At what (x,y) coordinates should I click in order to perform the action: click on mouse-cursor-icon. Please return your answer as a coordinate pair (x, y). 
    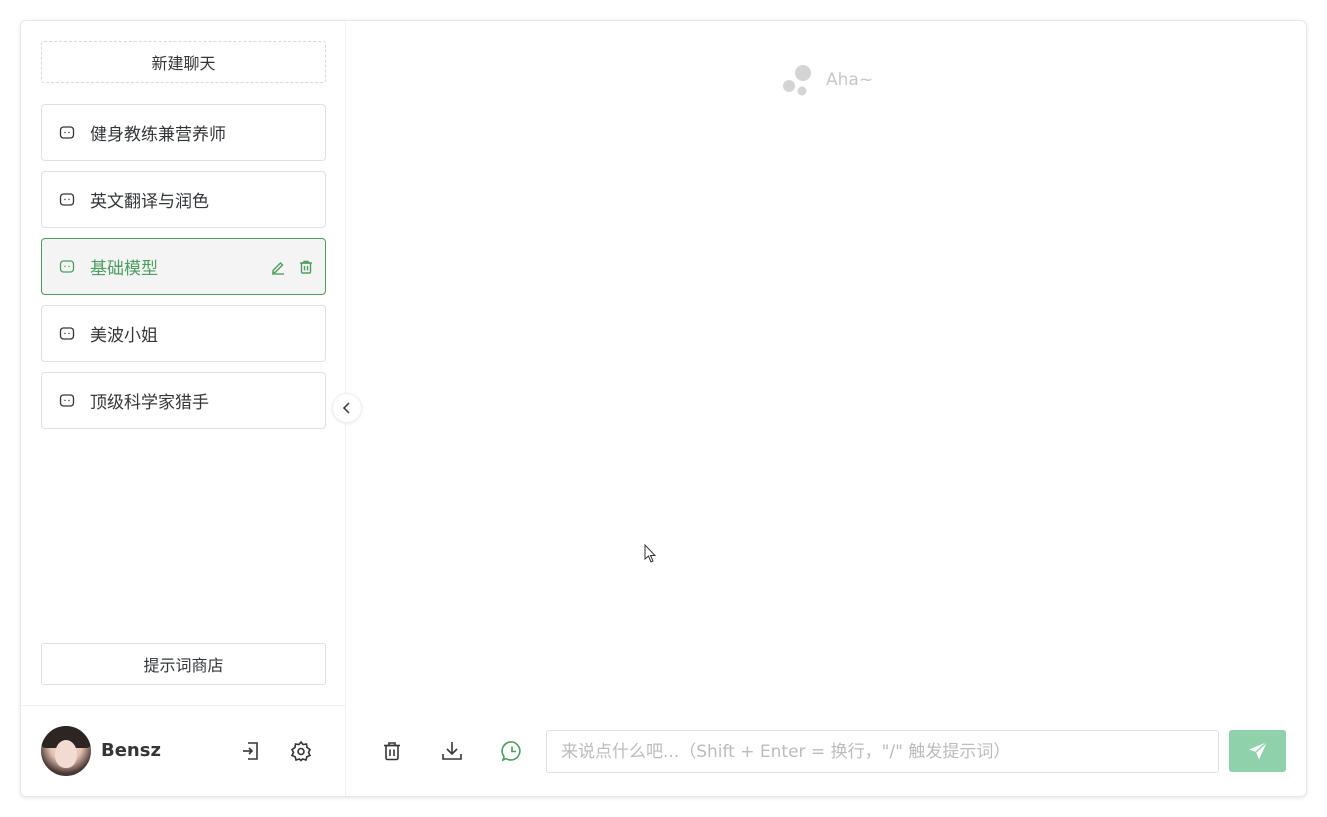
    Looking at the image, I should click on (650, 553).